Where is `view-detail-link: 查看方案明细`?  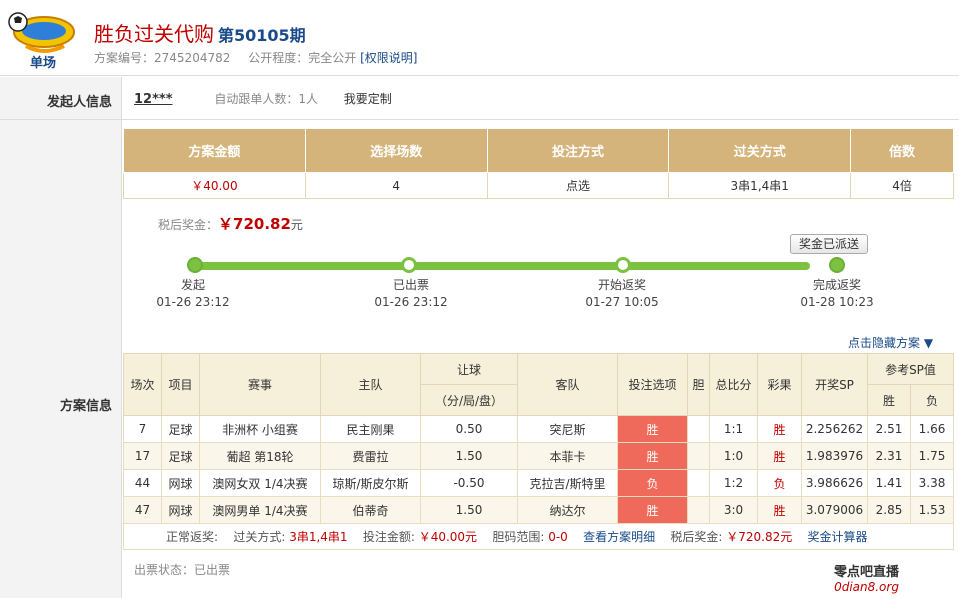 view-detail-link: 查看方案明细 is located at coordinates (619, 537).